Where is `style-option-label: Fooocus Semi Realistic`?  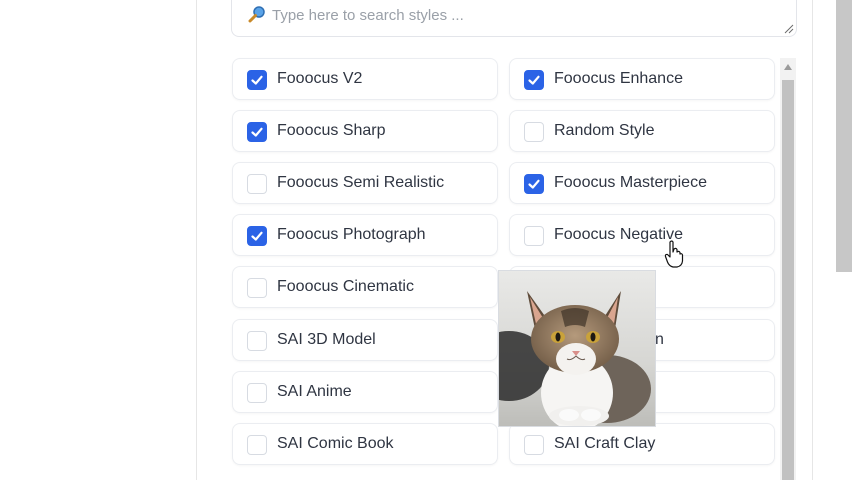 style-option-label: Fooocus Semi Realistic is located at coordinates (361, 183).